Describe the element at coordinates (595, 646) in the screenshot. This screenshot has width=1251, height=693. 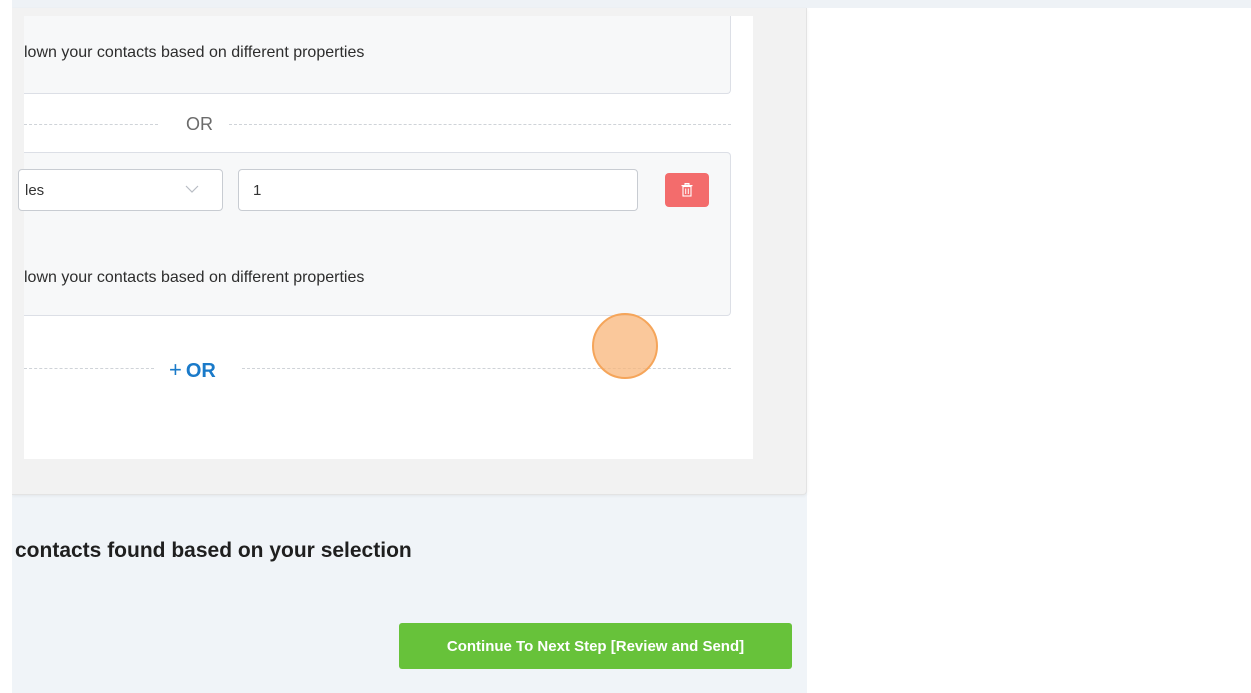
I see `continue-next-step-button: Continue To Next Step [Review and Send]` at that location.